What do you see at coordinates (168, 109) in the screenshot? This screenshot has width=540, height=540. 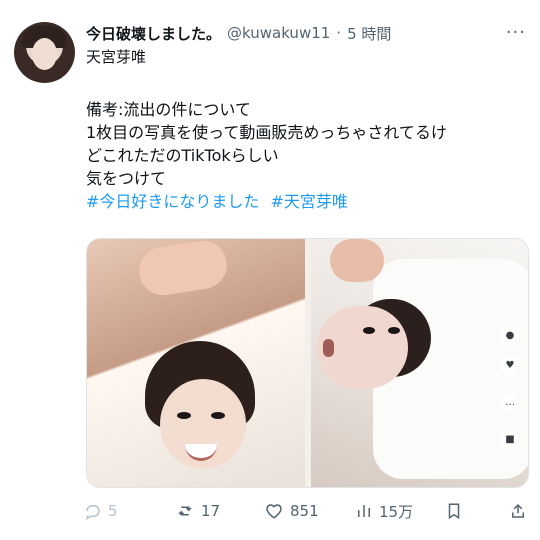 I see `tweet-line-1: 備考:流出の件について` at bounding box center [168, 109].